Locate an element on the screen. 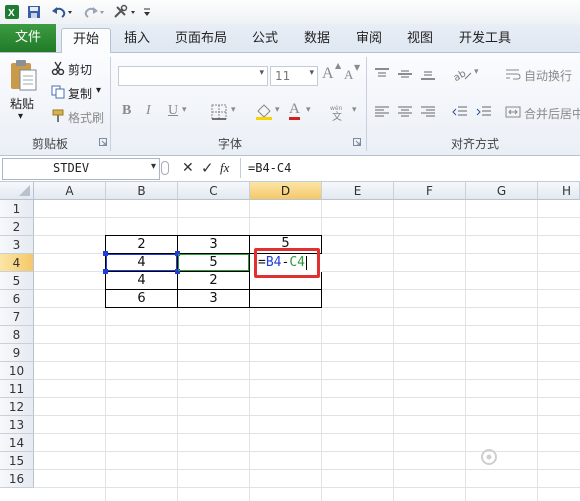 The width and height of the screenshot is (580, 501). row-header-8: 8 is located at coordinates (17, 335).